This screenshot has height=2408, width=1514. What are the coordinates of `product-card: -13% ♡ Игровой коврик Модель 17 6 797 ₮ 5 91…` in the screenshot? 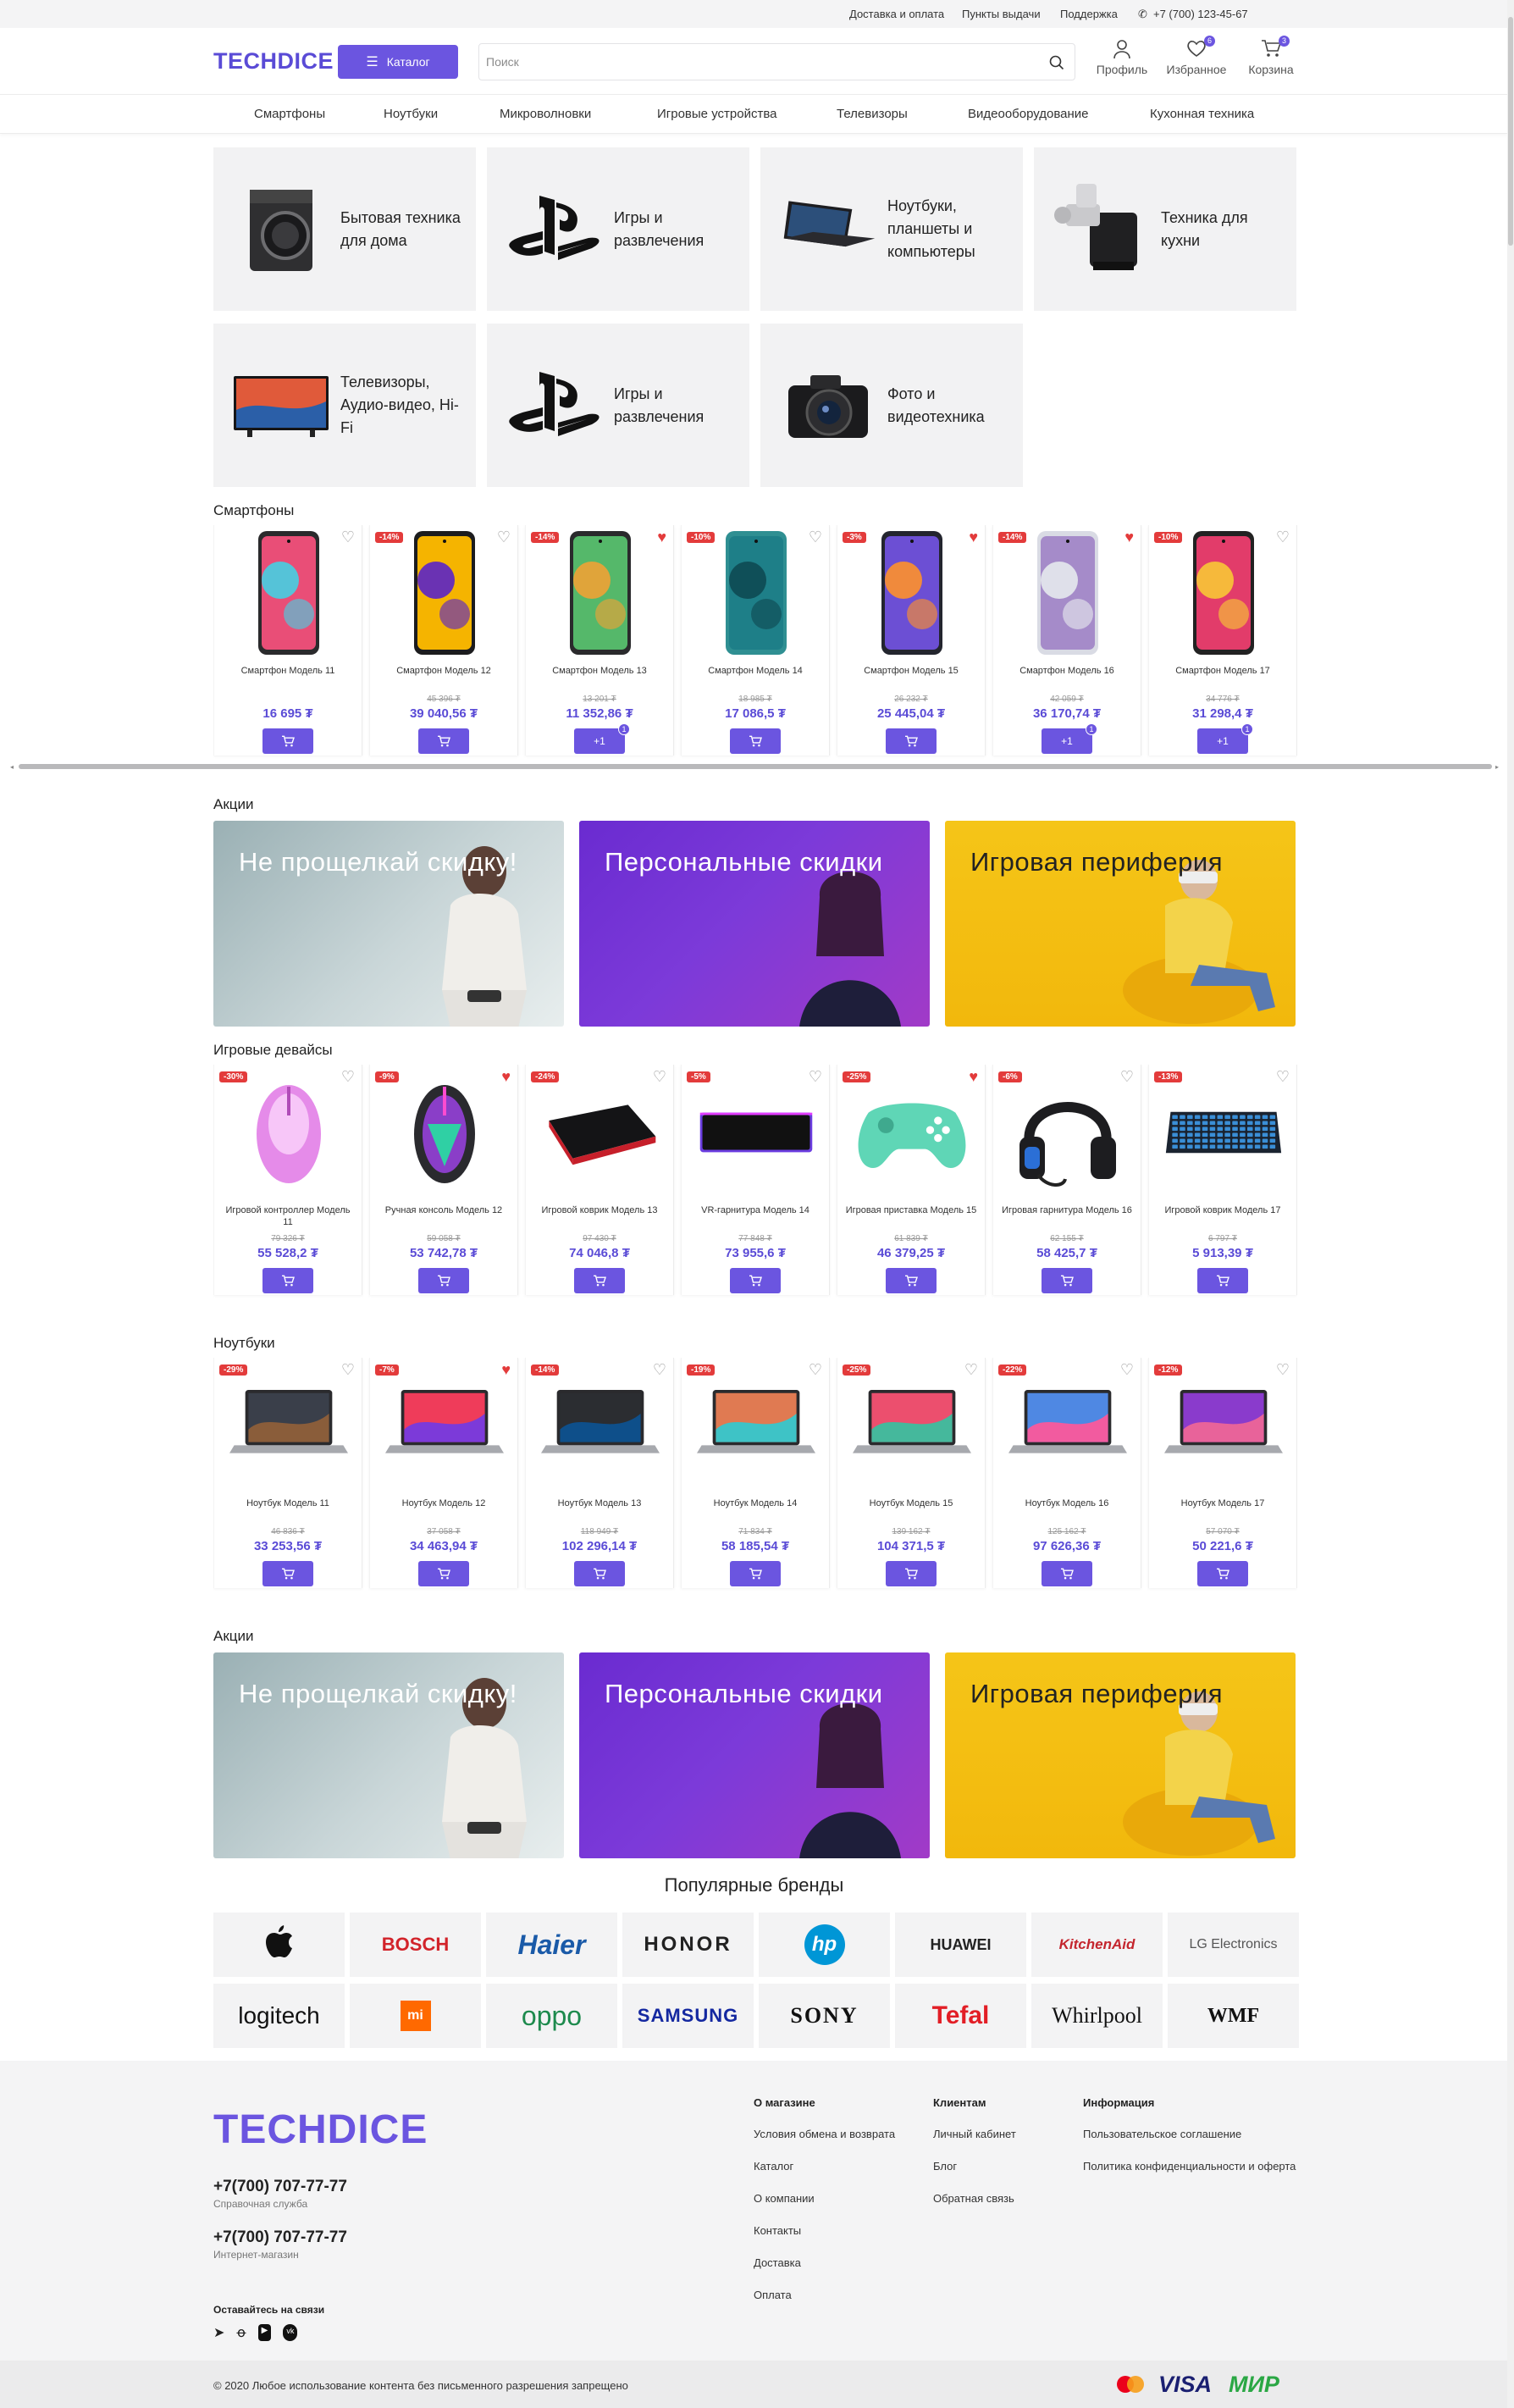 It's located at (1222, 1180).